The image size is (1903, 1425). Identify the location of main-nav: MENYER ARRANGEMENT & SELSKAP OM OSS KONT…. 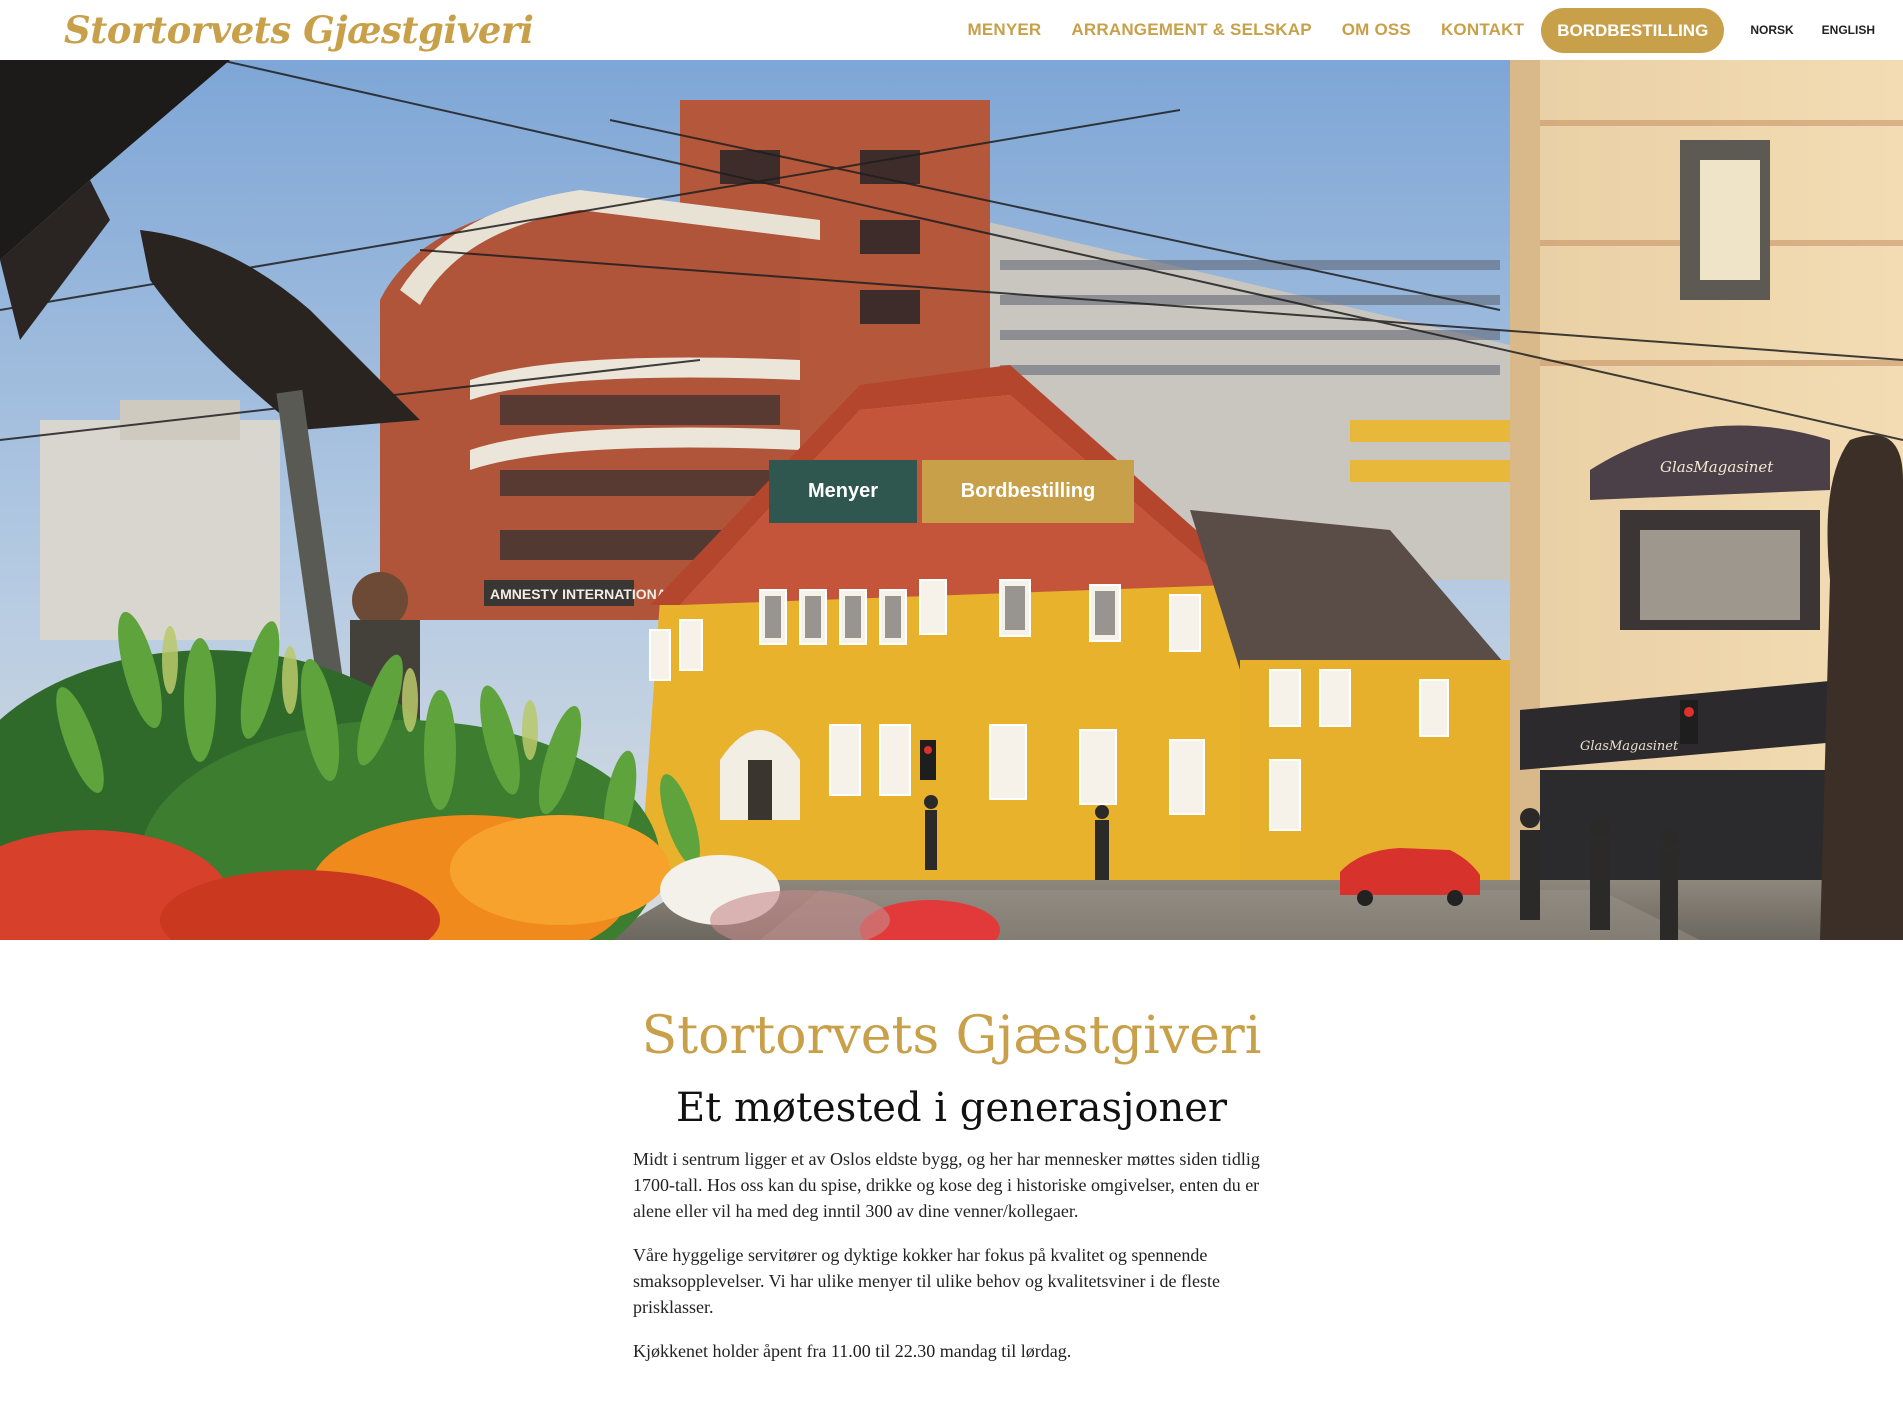
(1427, 30).